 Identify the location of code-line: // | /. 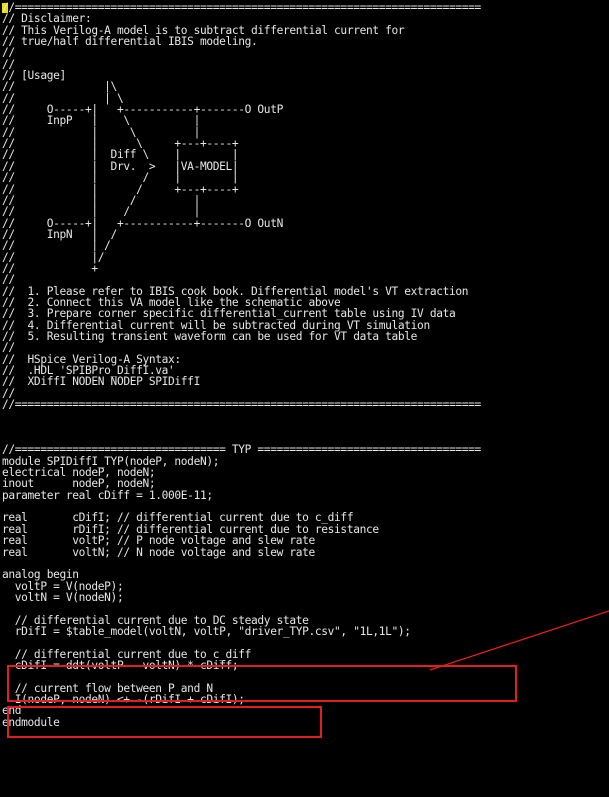
(56, 246).